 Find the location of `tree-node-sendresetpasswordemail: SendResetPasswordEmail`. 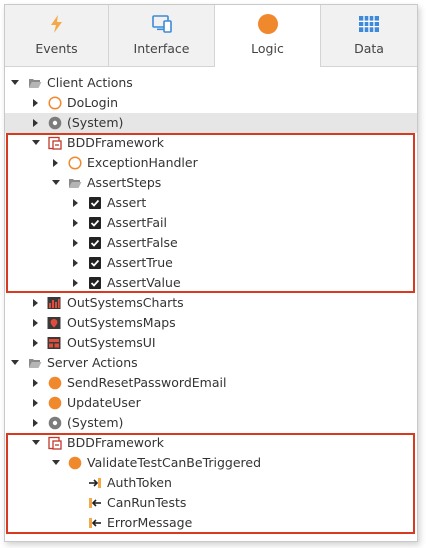

tree-node-sendresetpasswordemail: SendResetPasswordEmail is located at coordinates (211, 383).